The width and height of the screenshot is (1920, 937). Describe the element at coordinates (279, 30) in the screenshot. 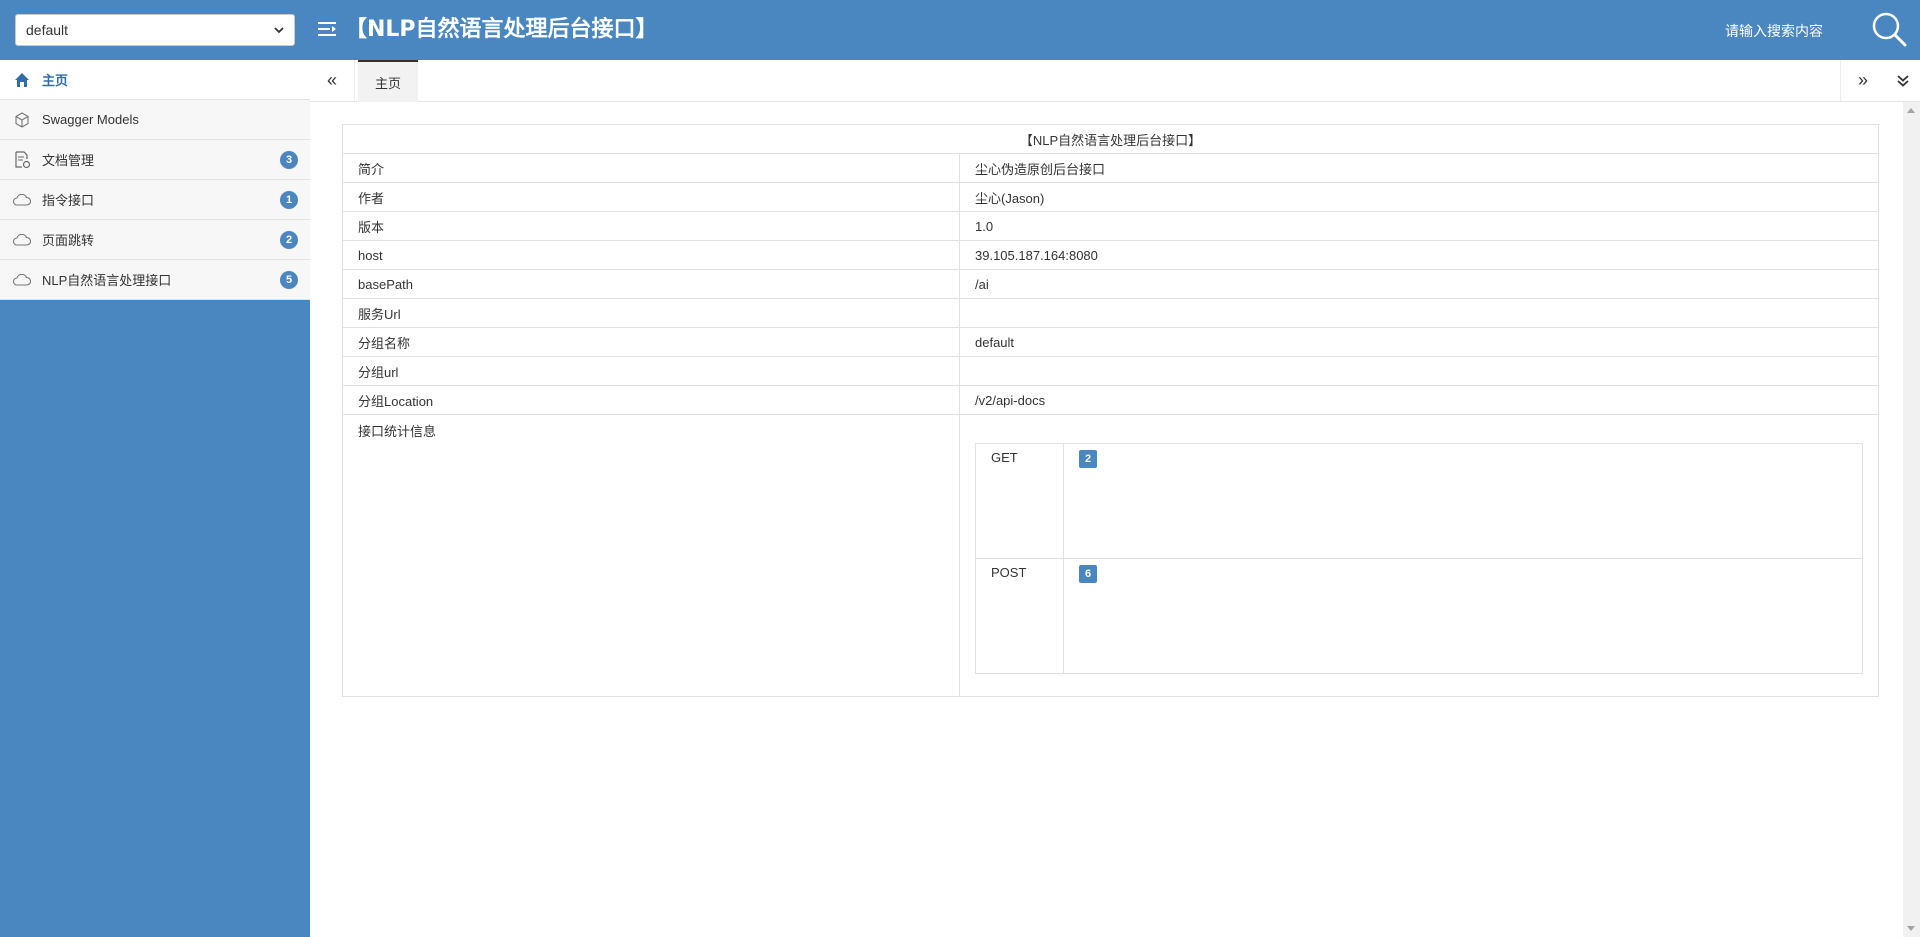

I see `chevron-down-icon` at that location.